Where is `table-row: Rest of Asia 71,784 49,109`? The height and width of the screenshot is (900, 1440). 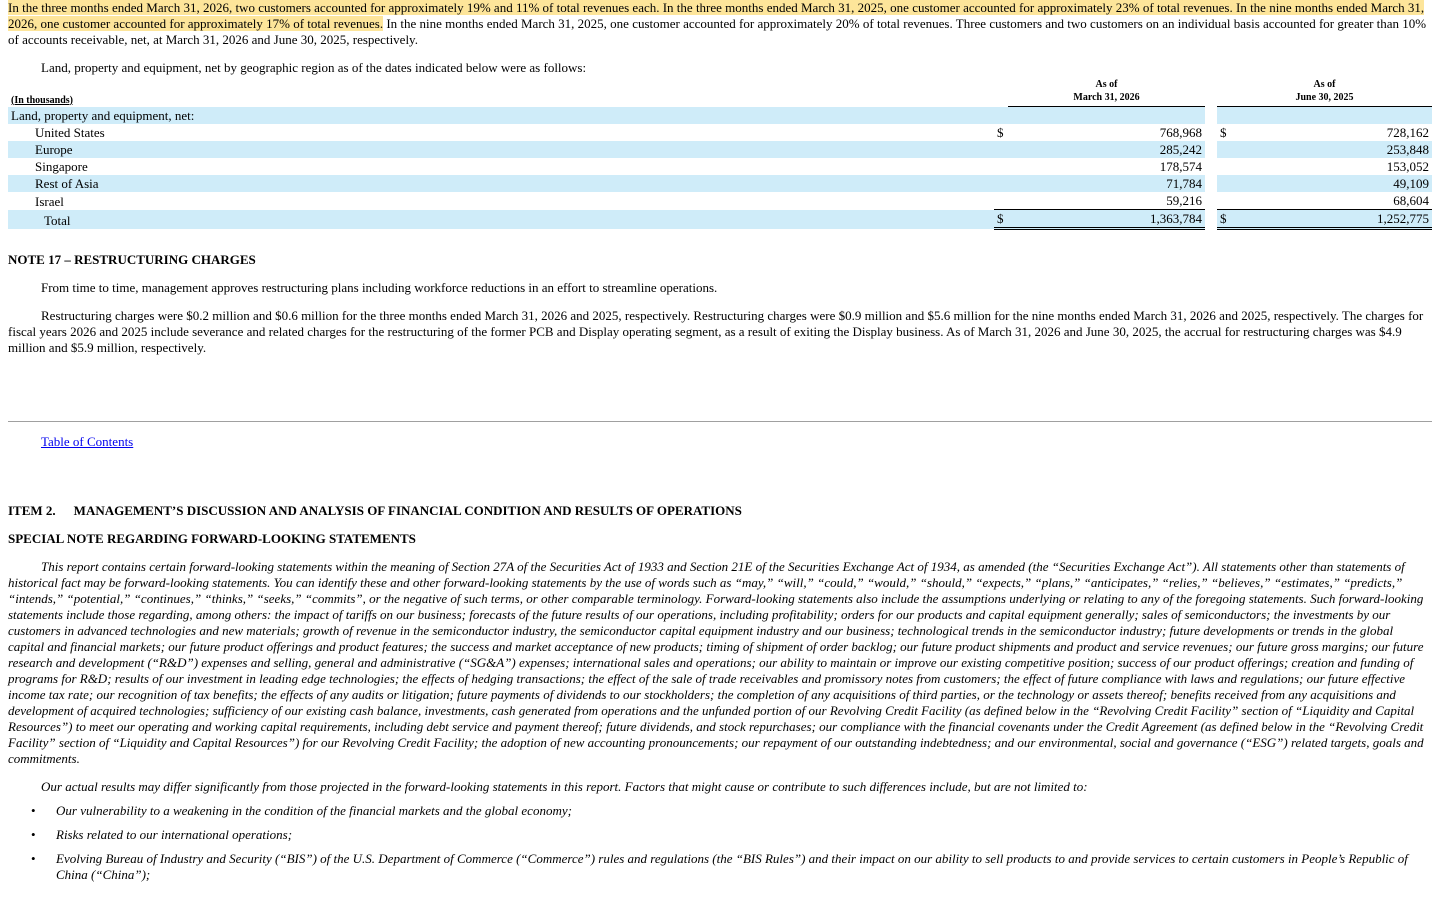 table-row: Rest of Asia 71,784 49,109 is located at coordinates (720, 183).